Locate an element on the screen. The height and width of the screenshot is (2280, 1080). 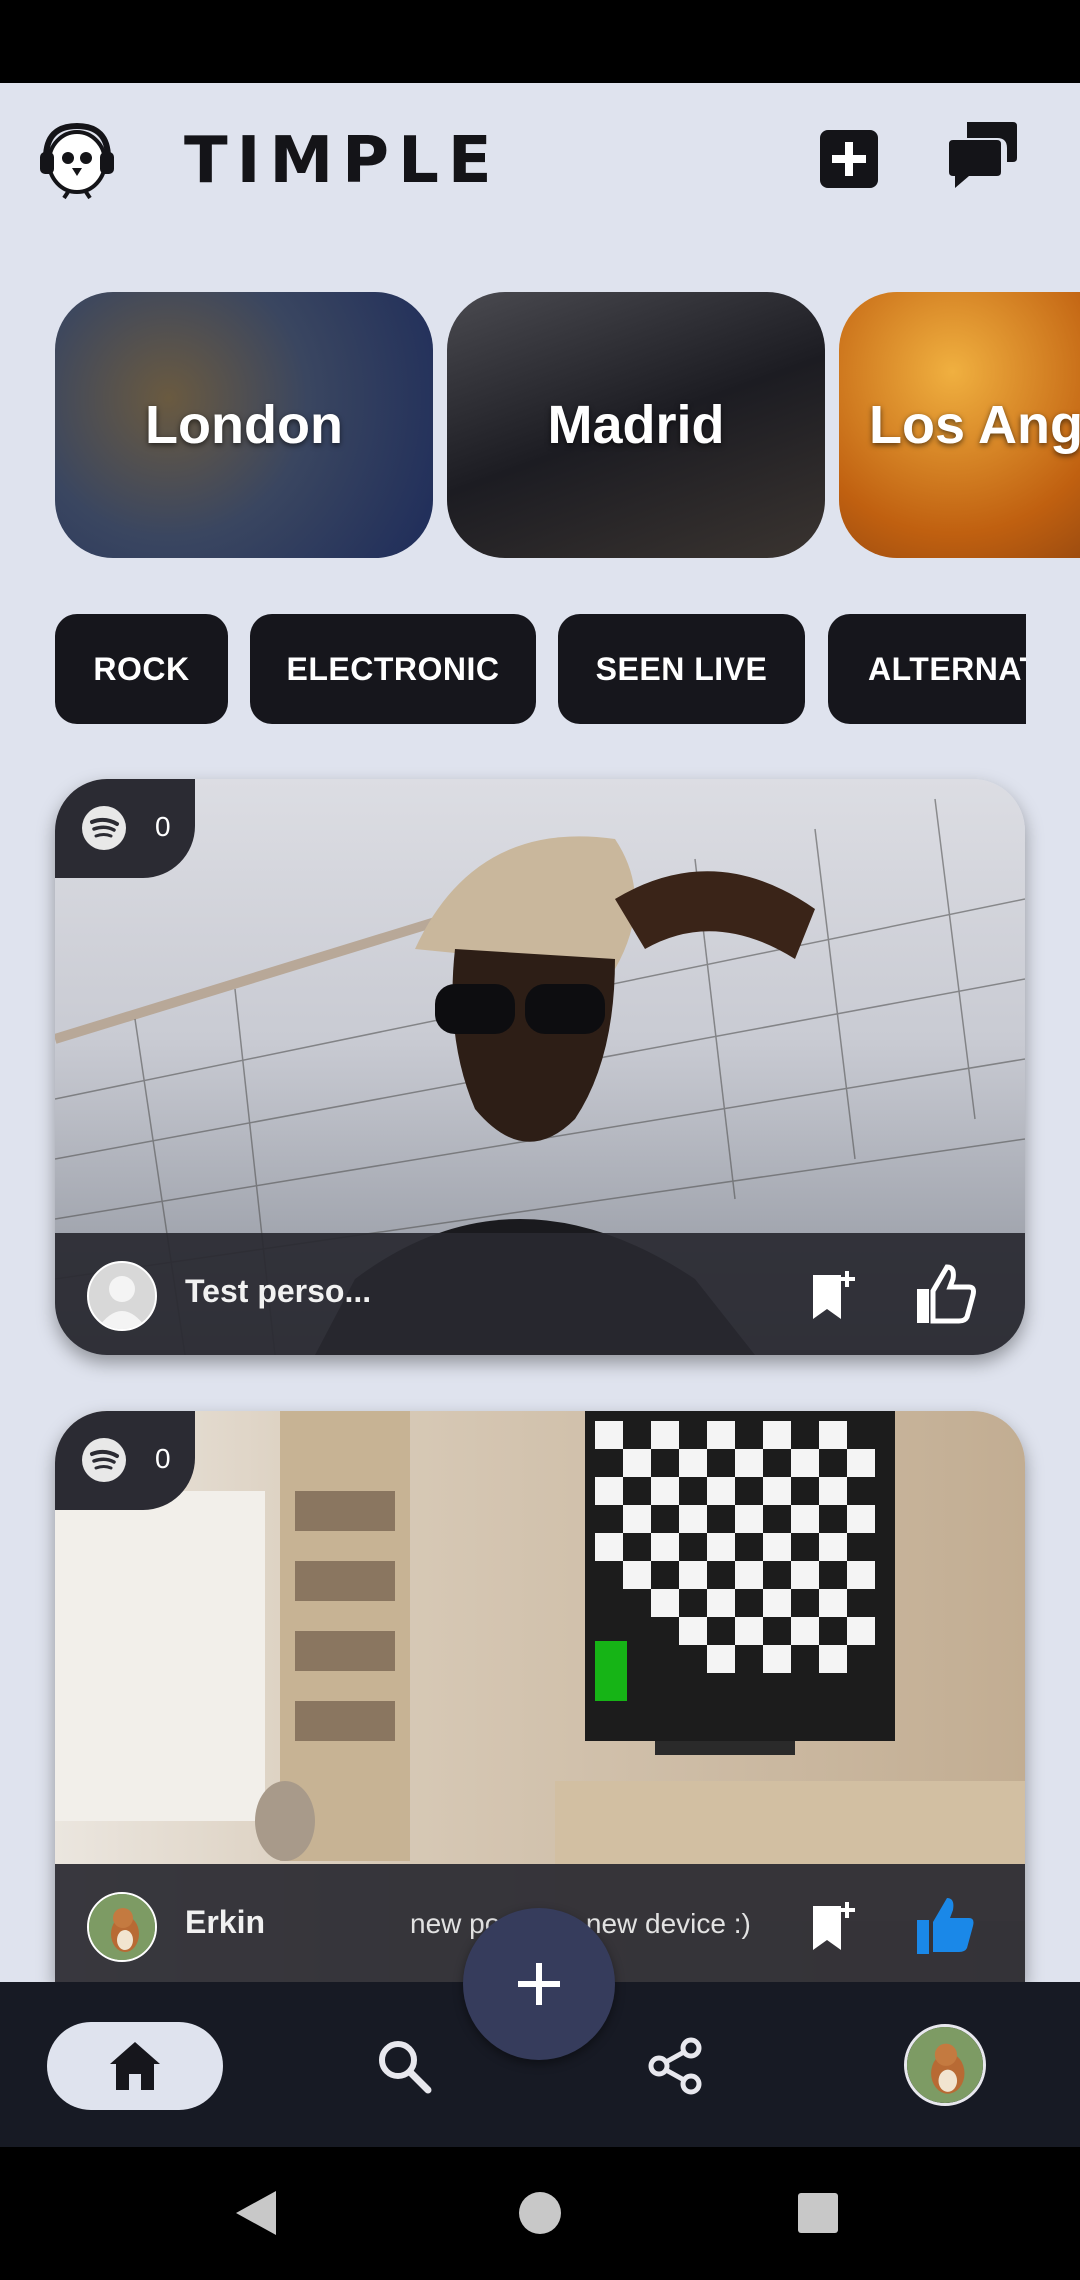
plus-square-icon is located at coordinates (849, 159).